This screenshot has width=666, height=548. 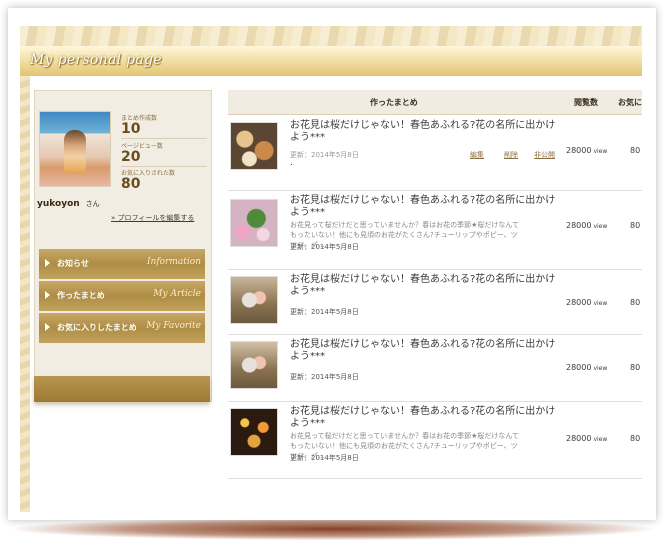 What do you see at coordinates (96, 60) in the screenshot?
I see `banner-title: My personal page` at bounding box center [96, 60].